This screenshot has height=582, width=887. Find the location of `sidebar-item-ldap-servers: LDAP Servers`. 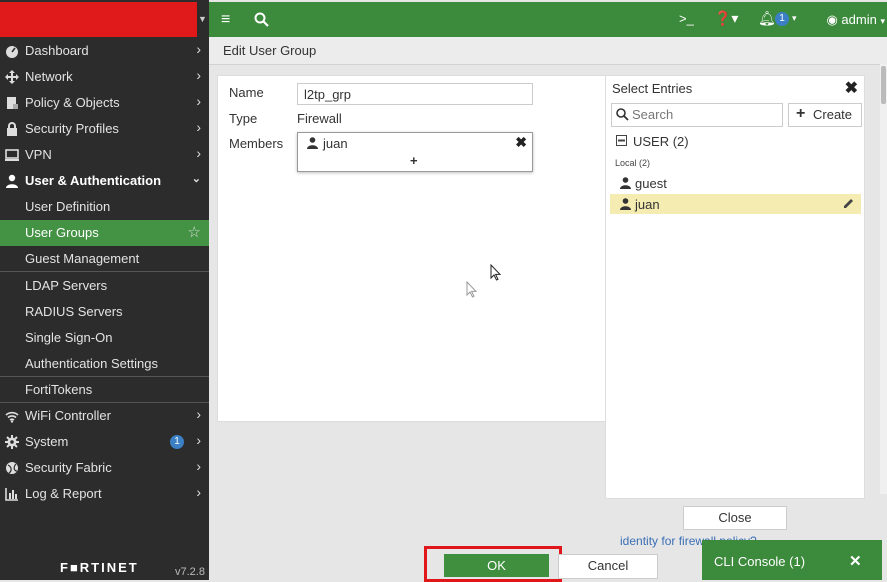

sidebar-item-ldap-servers: LDAP Servers is located at coordinates (104, 286).